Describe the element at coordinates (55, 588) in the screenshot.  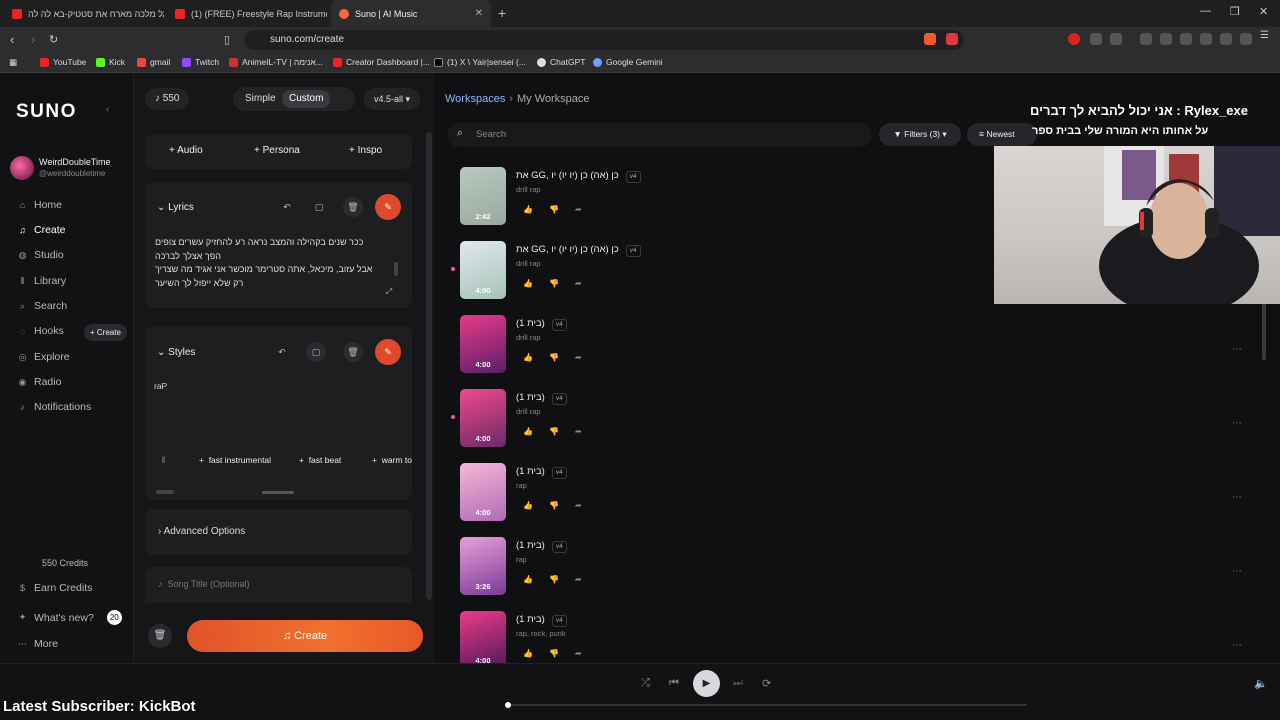
I see `earn-credits-link: $ Earn Credits` at that location.